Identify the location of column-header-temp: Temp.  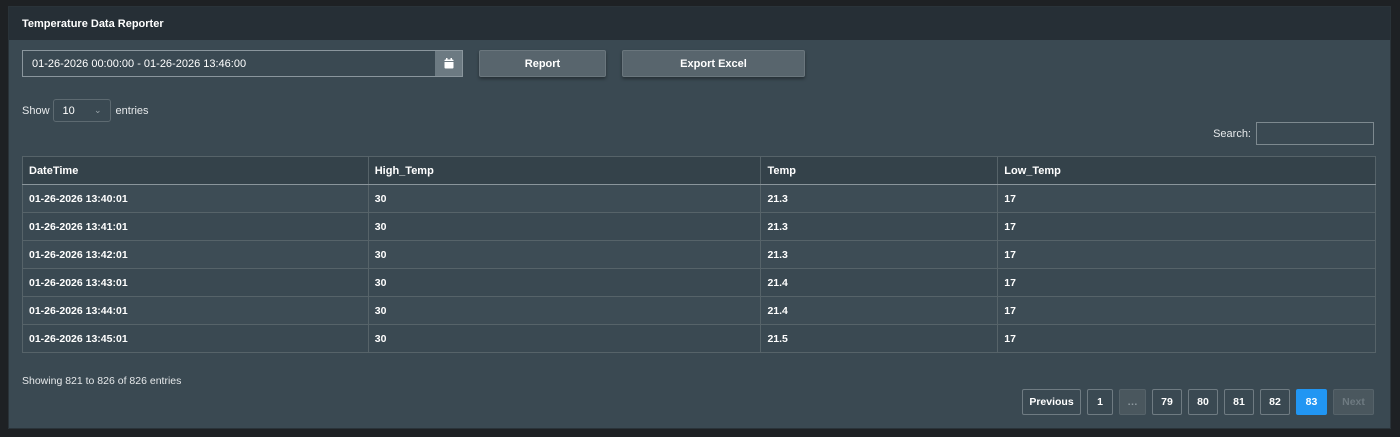
(879, 170).